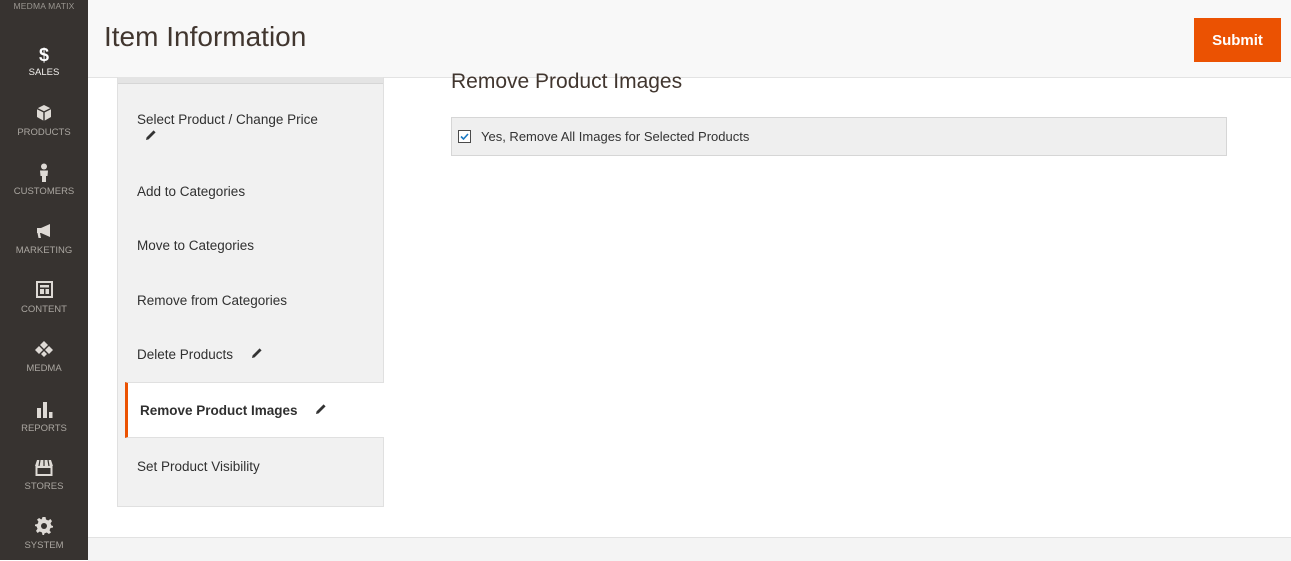 This screenshot has width=1291, height=561. What do you see at coordinates (44, 6) in the screenshot?
I see `brand-label: MEDMA MATIX` at bounding box center [44, 6].